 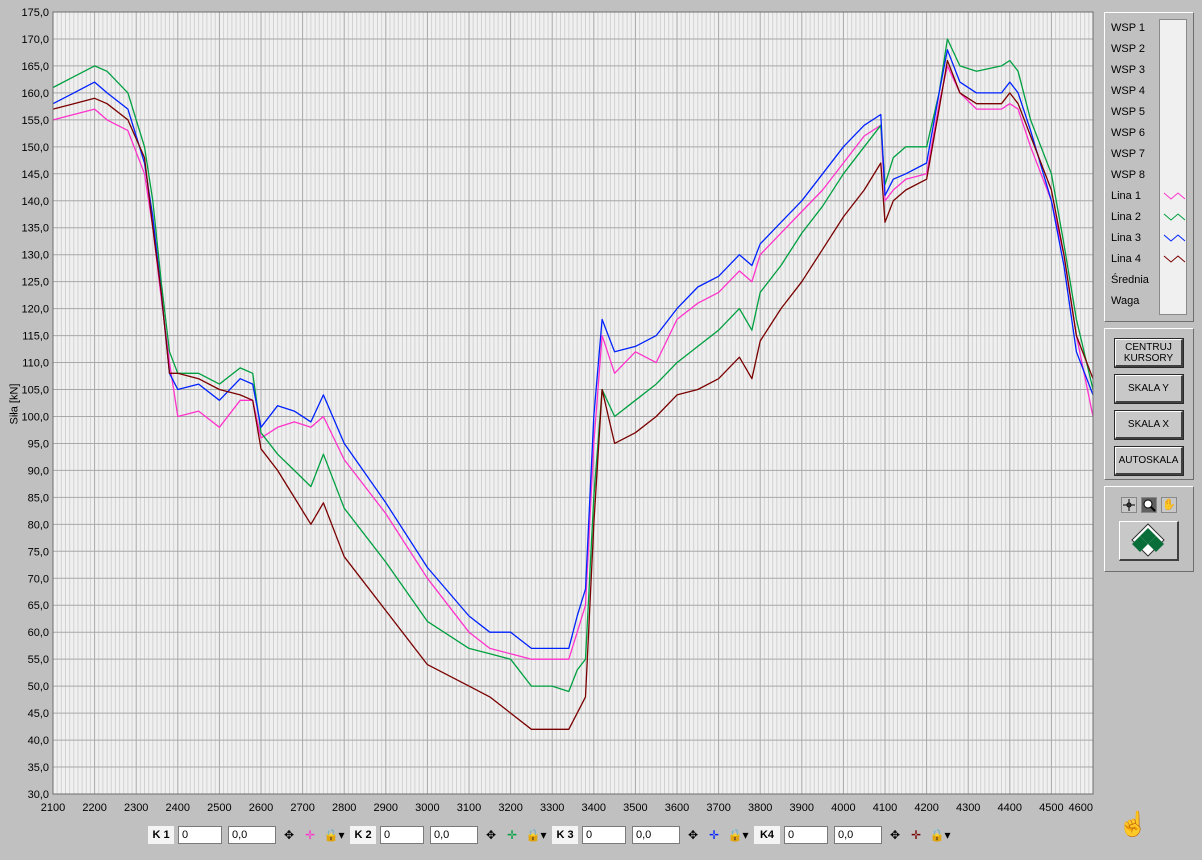 What do you see at coordinates (1152, 280) in the screenshot?
I see `legend-item: Średnia` at bounding box center [1152, 280].